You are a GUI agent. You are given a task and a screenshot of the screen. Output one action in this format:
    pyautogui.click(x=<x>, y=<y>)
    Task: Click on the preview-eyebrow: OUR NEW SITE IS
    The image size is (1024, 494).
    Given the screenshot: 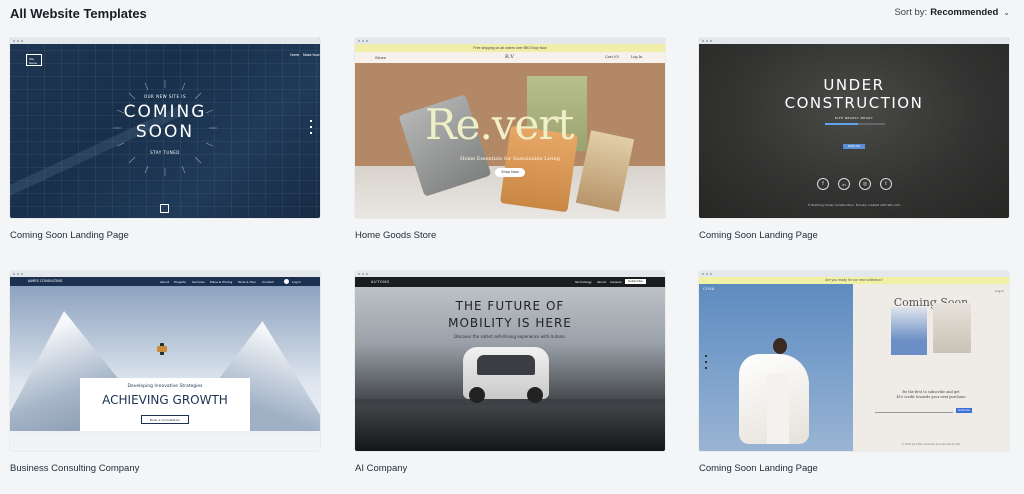 What is the action you would take?
    pyautogui.click(x=165, y=96)
    